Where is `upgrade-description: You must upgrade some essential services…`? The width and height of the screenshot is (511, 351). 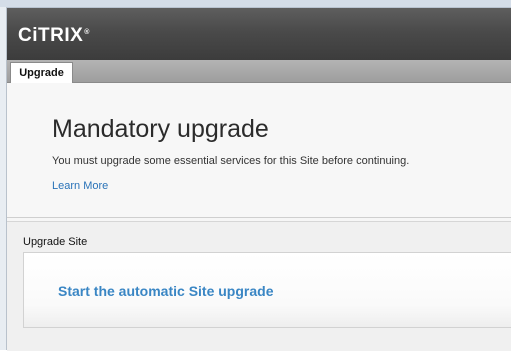
upgrade-description: You must upgrade some essential services… is located at coordinates (231, 161).